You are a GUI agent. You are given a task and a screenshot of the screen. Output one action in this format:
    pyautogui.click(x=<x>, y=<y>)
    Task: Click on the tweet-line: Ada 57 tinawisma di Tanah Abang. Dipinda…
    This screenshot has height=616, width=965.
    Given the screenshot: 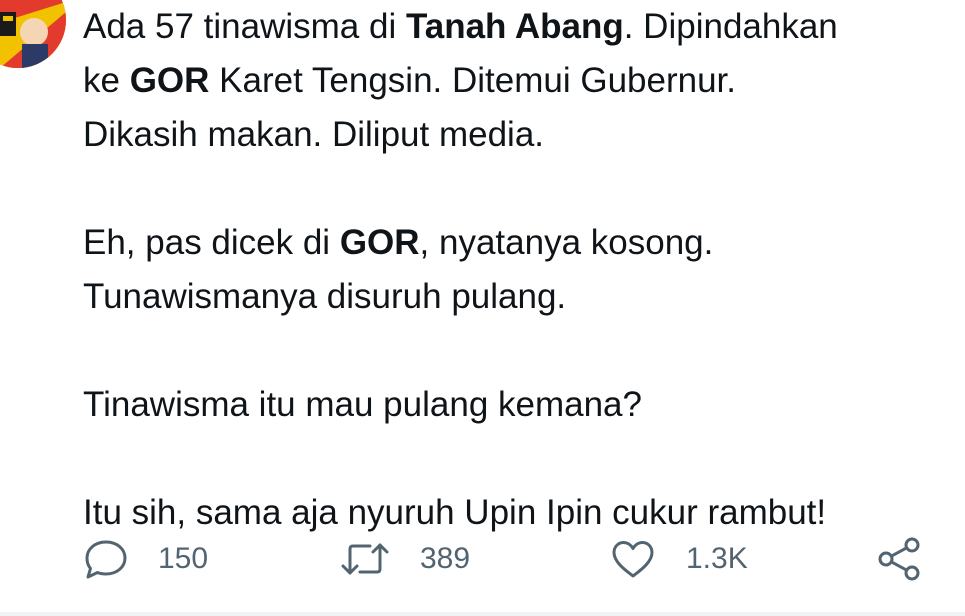 What is the action you would take?
    pyautogui.click(x=518, y=27)
    